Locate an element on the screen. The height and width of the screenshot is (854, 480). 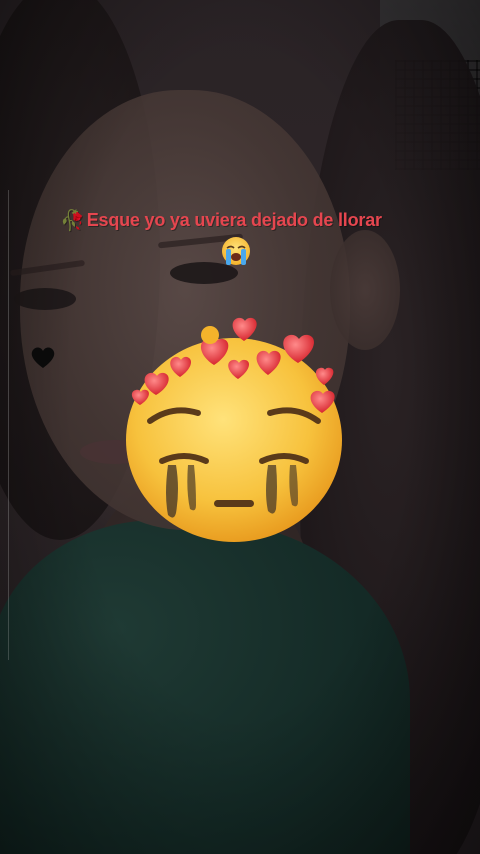
black-heart-icon is located at coordinates (43, 357).